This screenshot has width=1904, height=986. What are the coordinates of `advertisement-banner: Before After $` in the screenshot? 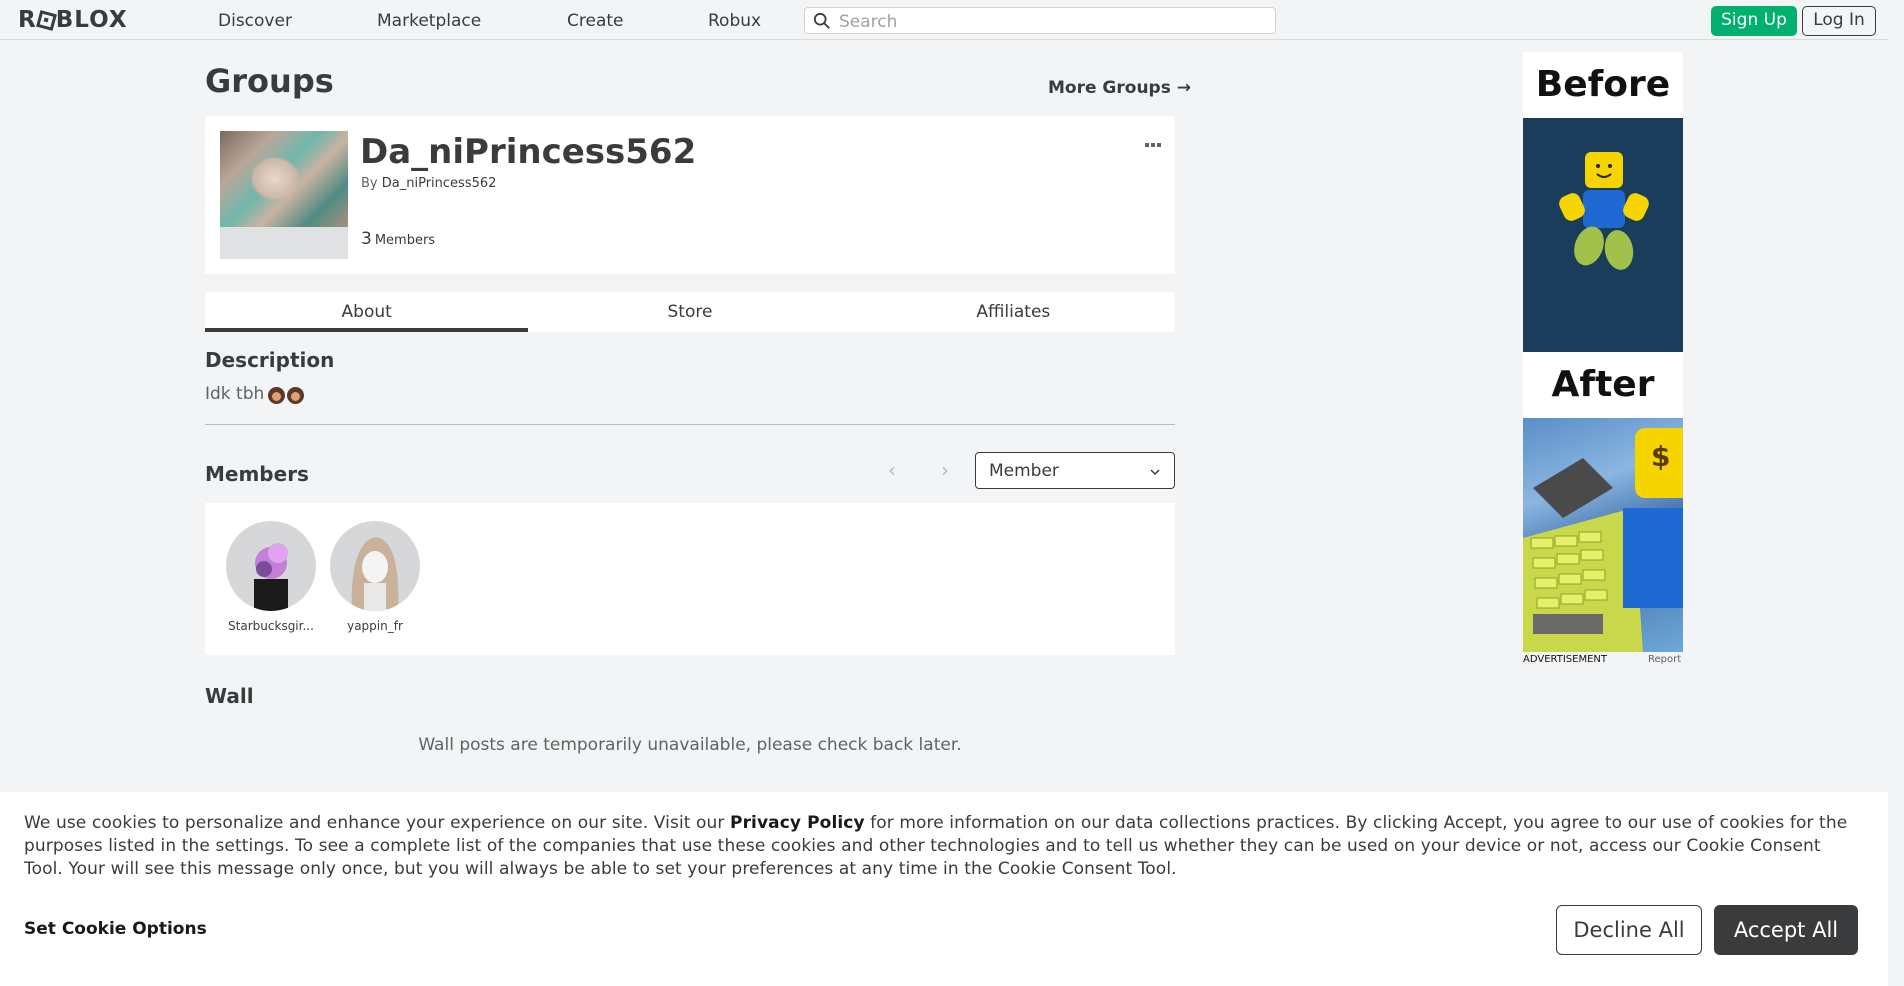 It's located at (1603, 352).